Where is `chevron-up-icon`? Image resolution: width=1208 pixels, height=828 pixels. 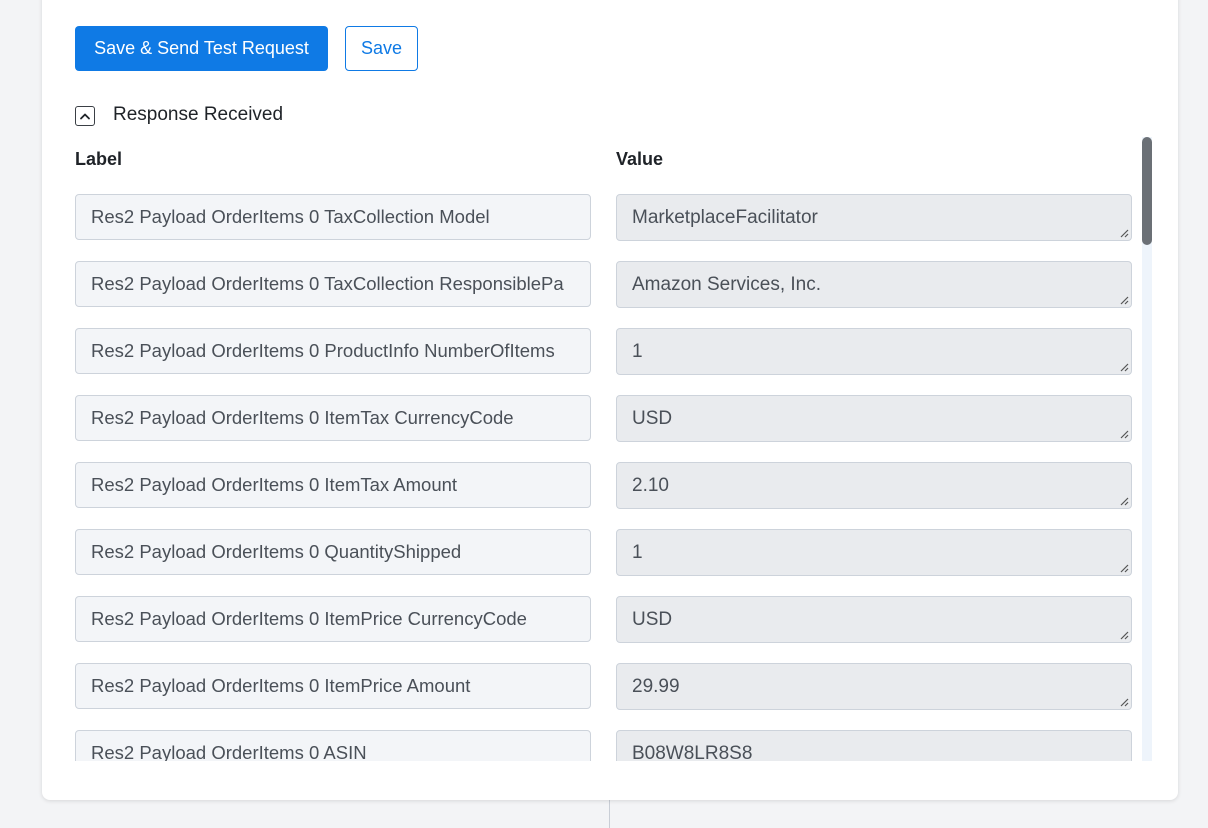
chevron-up-icon is located at coordinates (85, 116).